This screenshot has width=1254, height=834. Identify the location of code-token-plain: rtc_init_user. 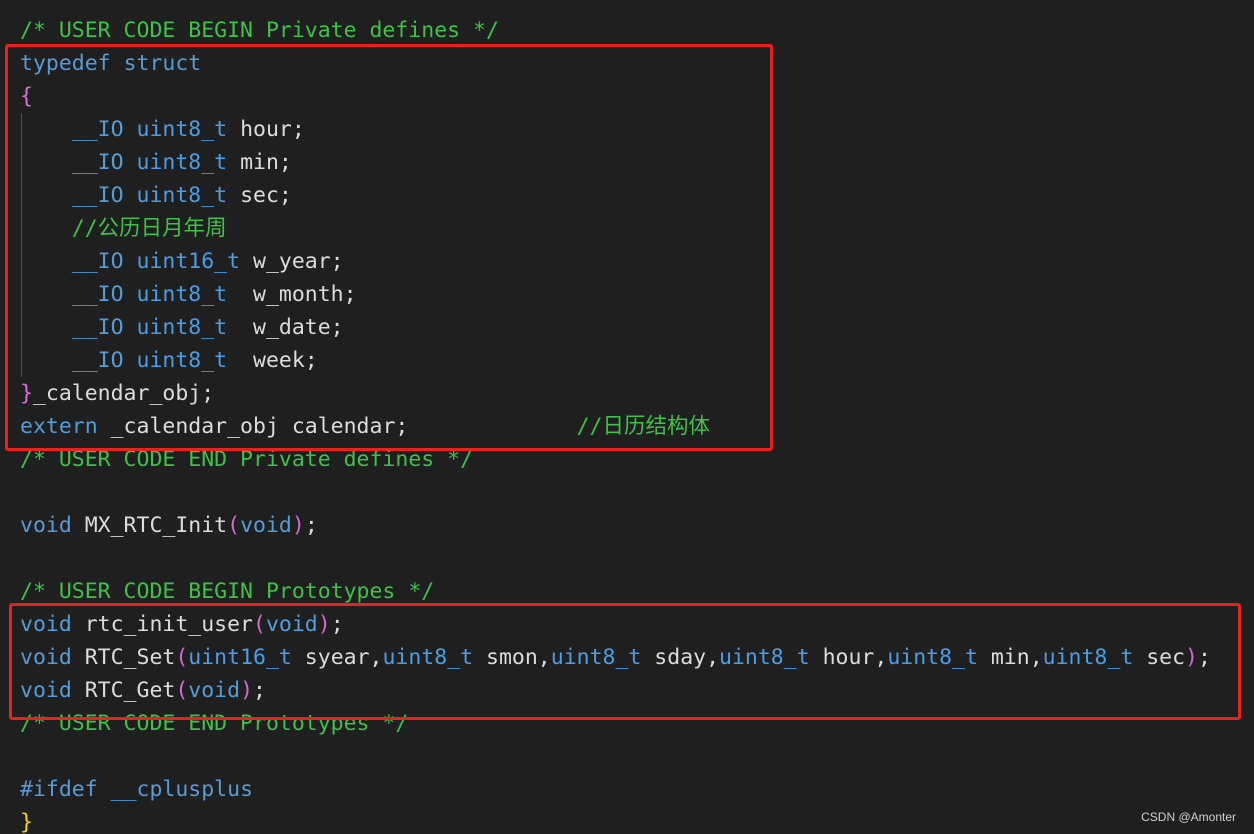
(162, 624).